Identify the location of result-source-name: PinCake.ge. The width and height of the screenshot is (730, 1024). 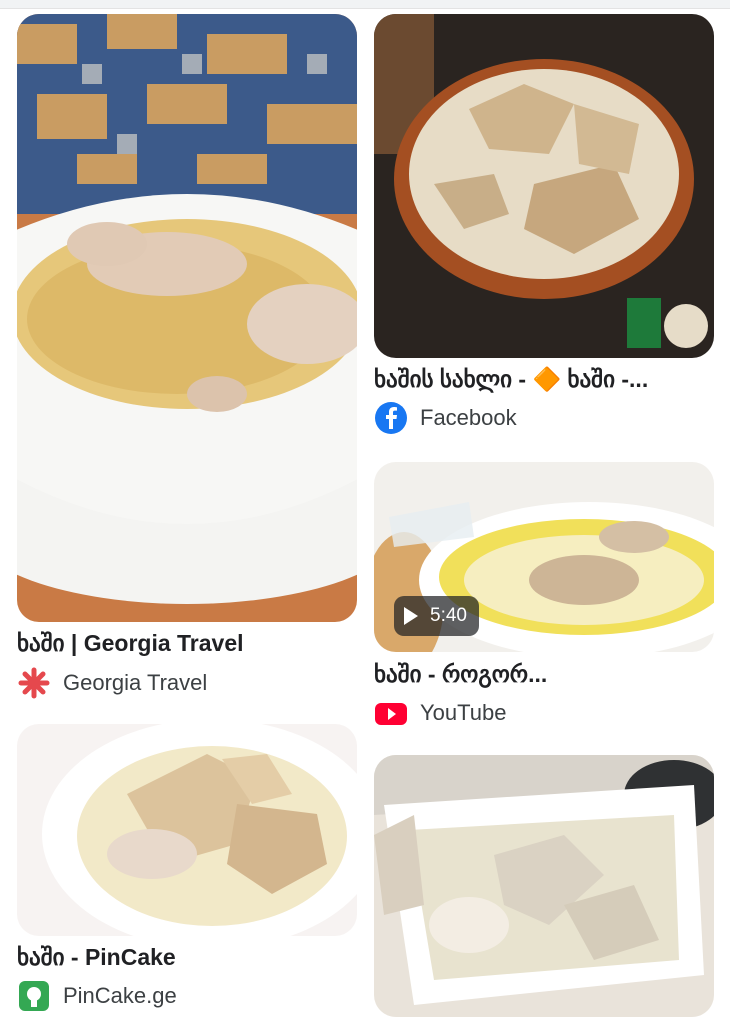
(120, 995).